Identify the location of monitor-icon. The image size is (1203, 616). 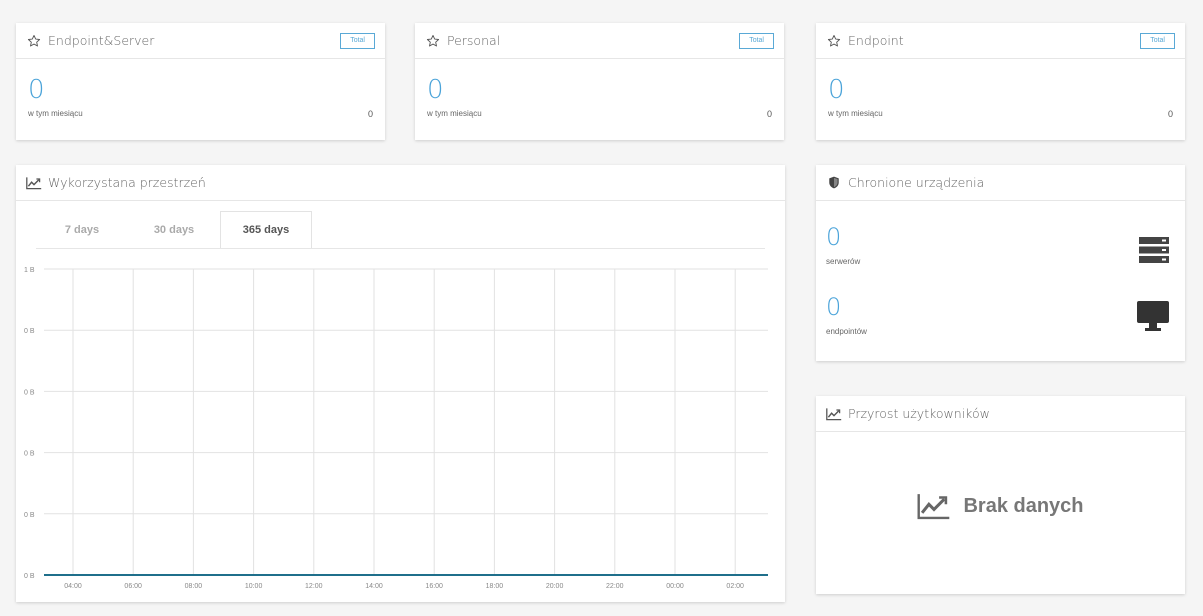
(1153, 318).